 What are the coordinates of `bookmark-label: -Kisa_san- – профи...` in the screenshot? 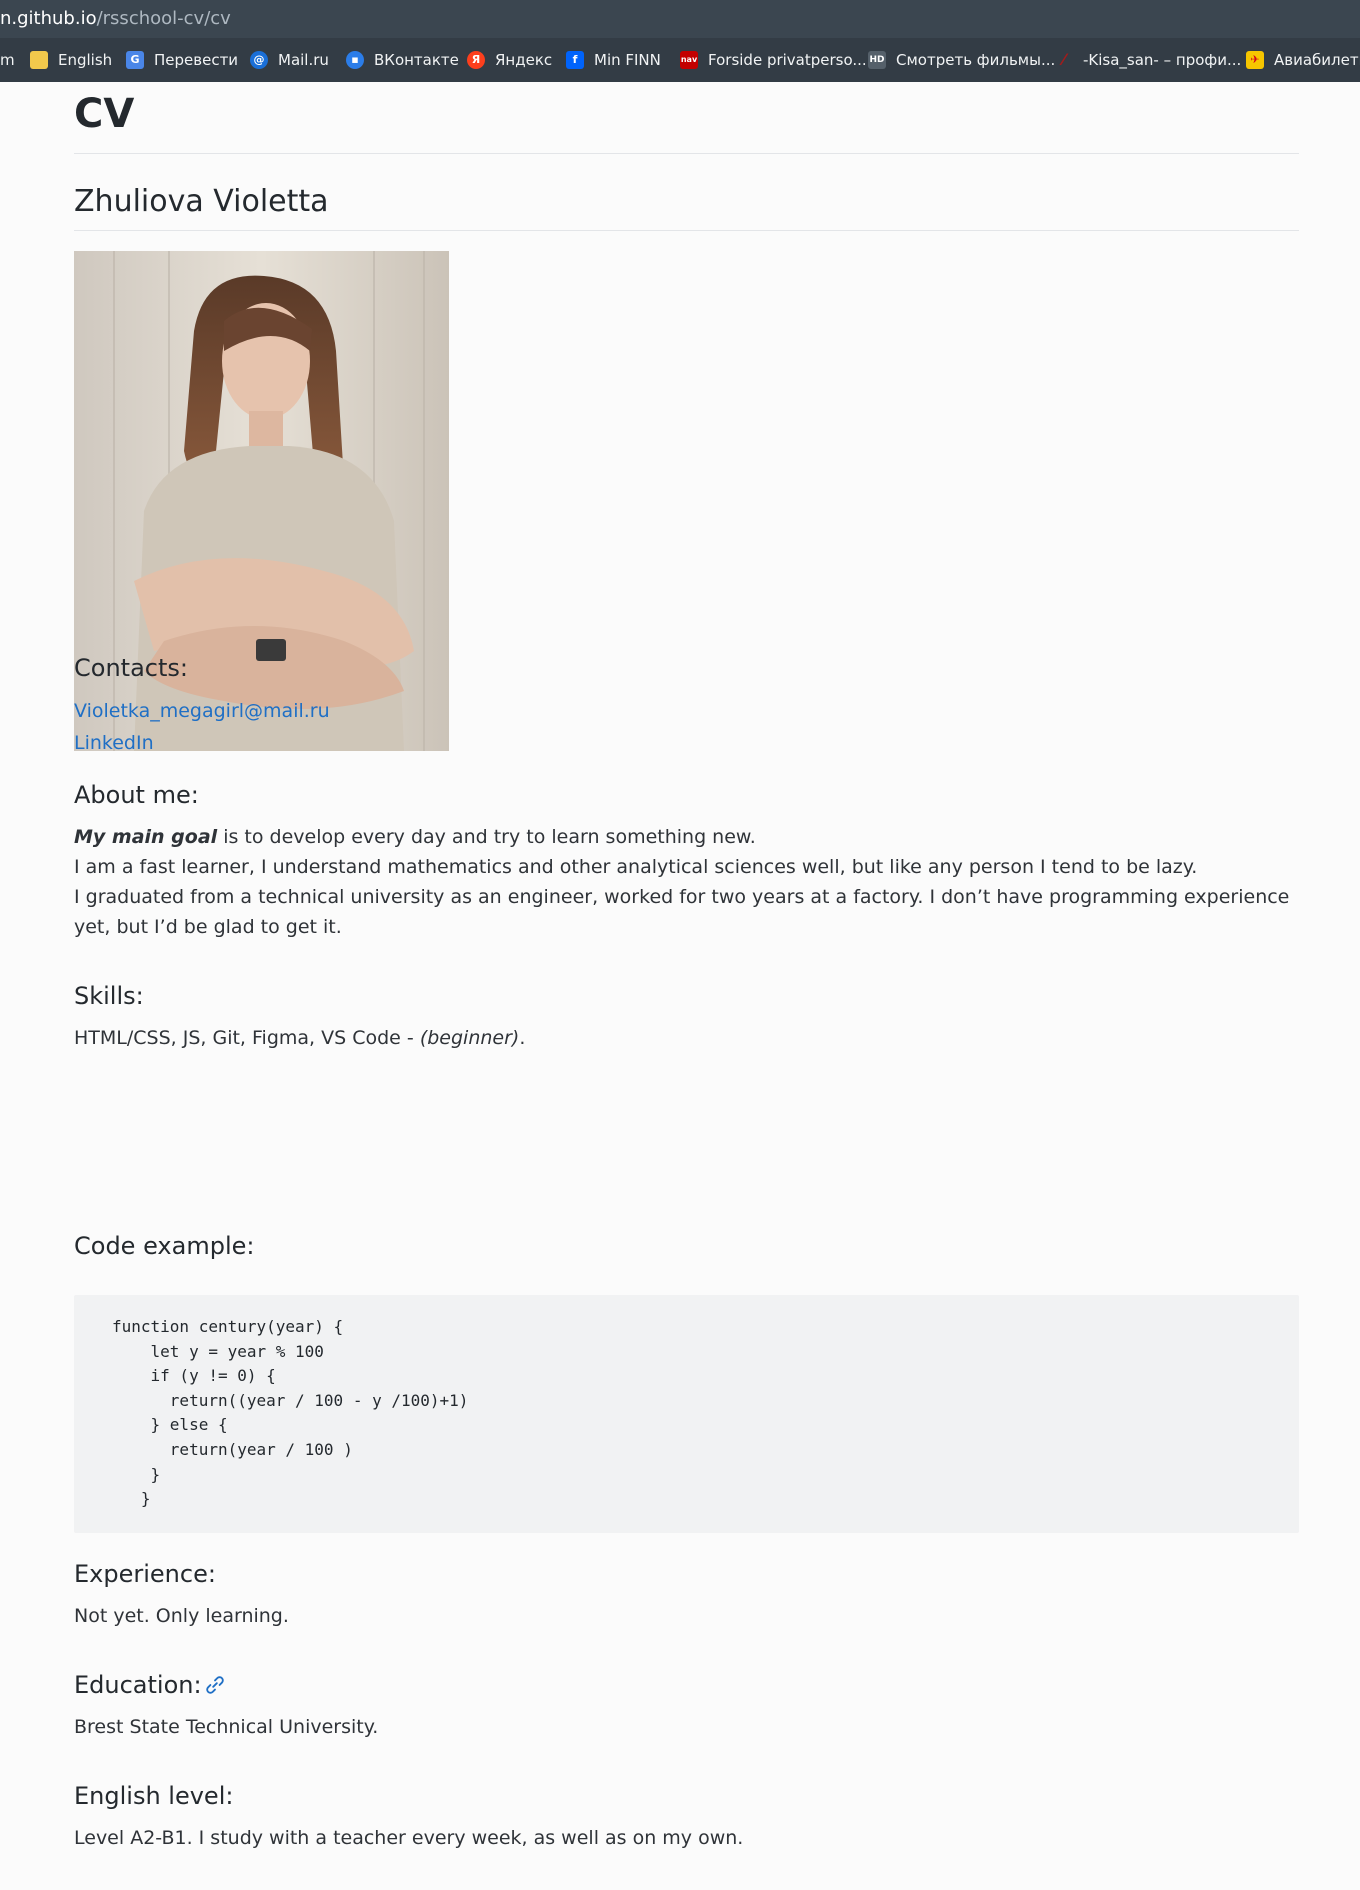 It's located at (1162, 60).